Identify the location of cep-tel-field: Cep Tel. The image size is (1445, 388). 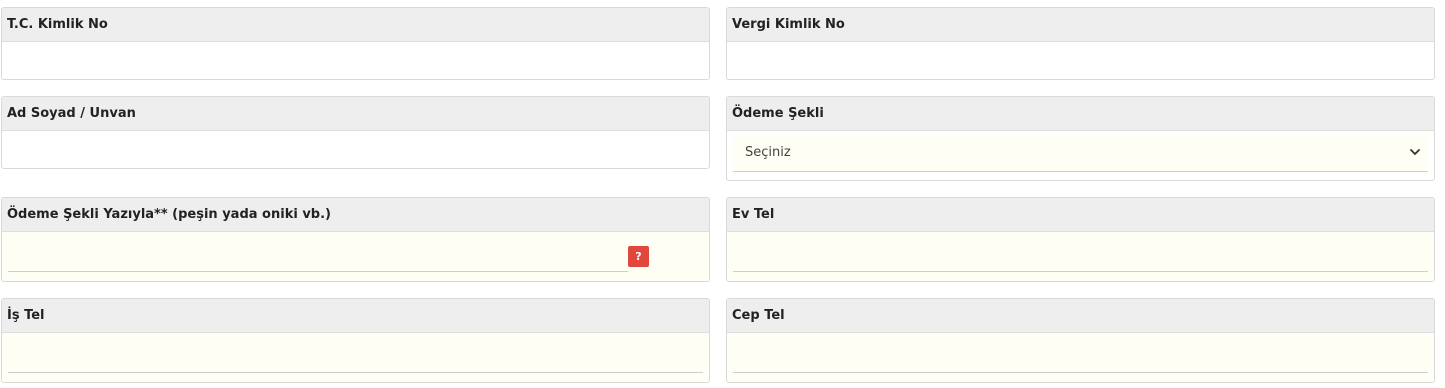
(1080, 340).